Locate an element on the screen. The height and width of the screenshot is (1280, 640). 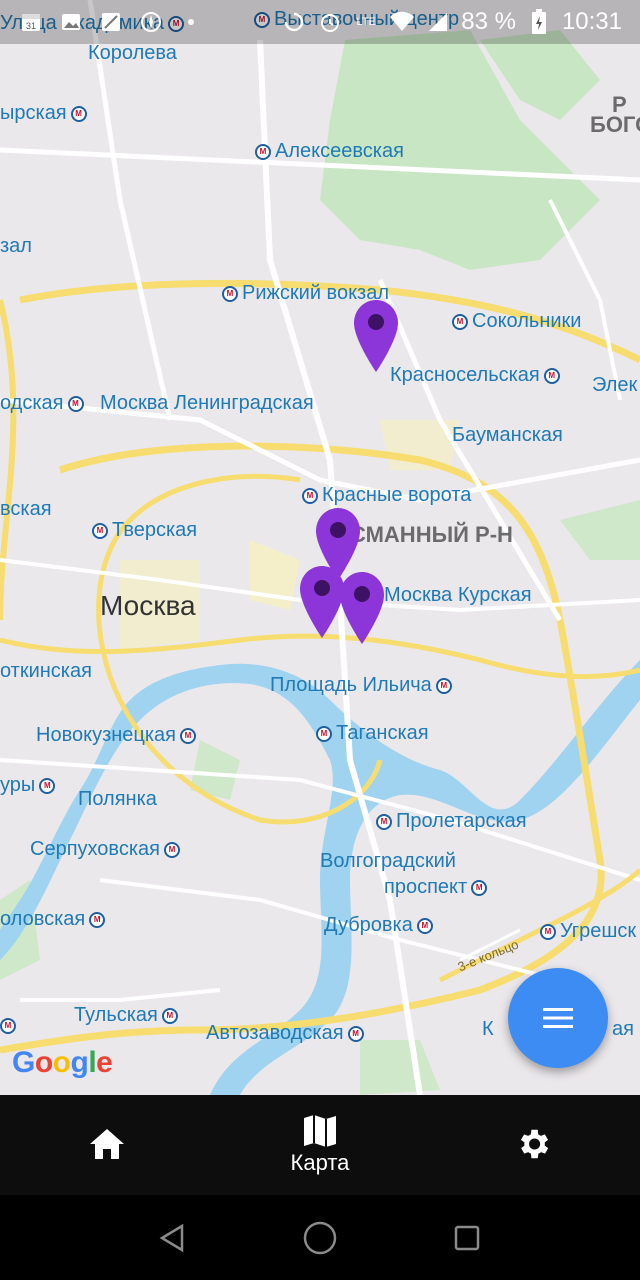
bottom-navigation: Карта is located at coordinates (320, 1145).